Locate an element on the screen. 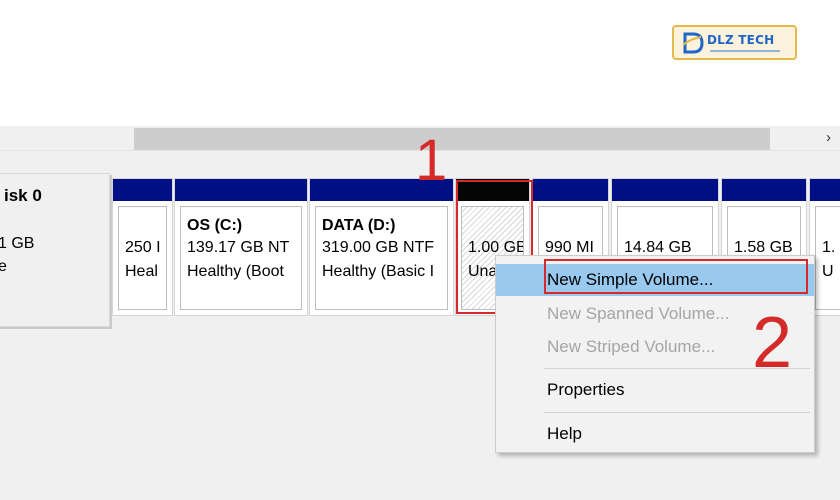 This screenshot has width=840, height=500. partition-status: Healthy (Boot is located at coordinates (235, 271).